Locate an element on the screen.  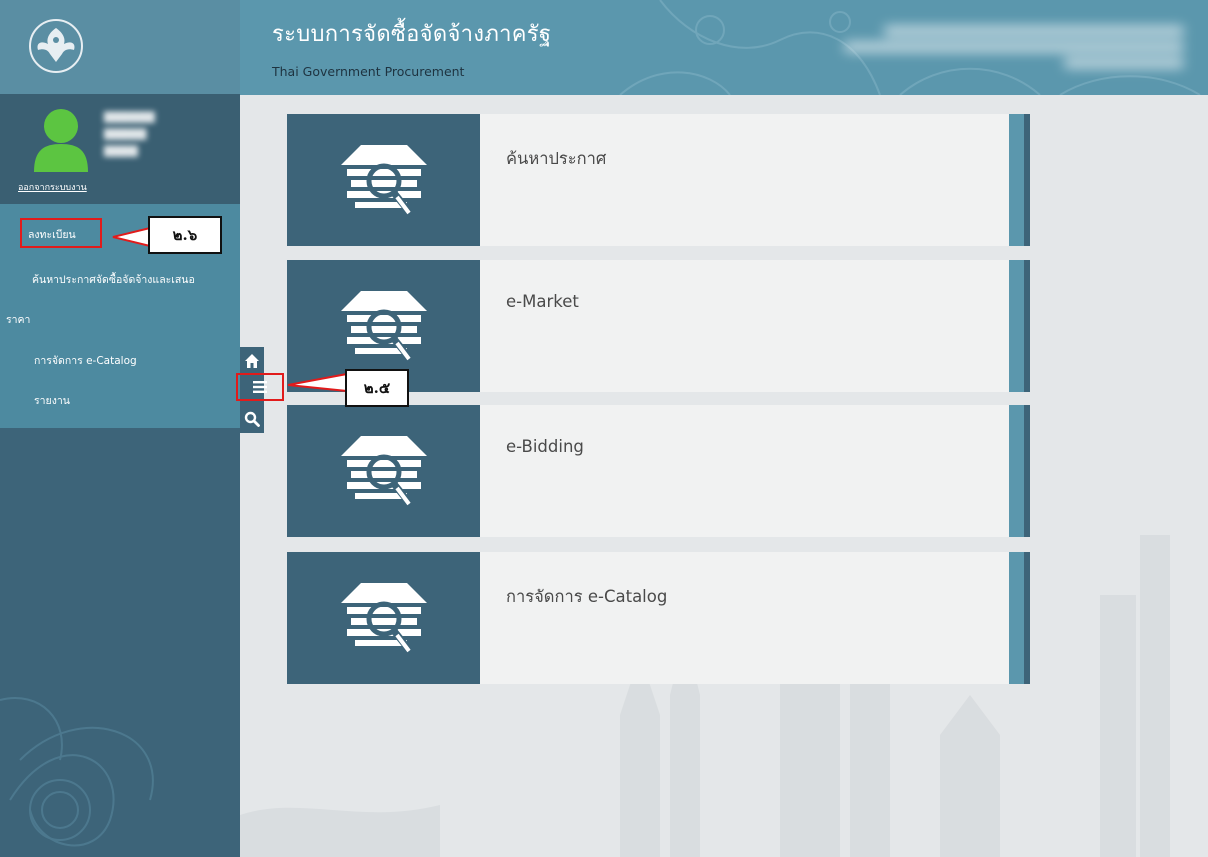
mini-toolbar is located at coordinates (260, 390).